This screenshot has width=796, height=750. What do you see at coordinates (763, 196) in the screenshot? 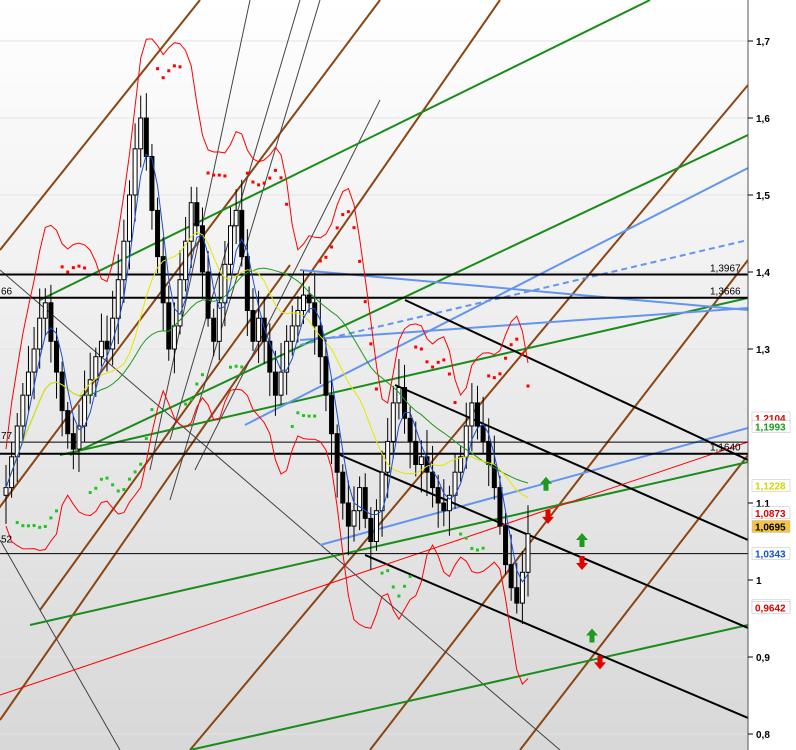
I see `y-tick-label: 1,5` at bounding box center [763, 196].